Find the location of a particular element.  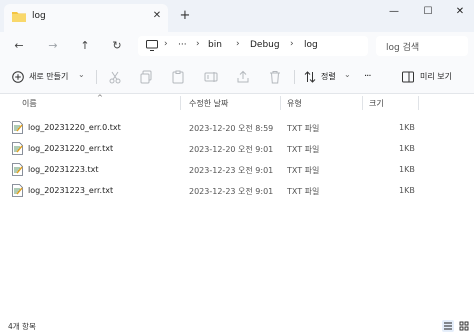

breadcrumb-bin: bin is located at coordinates (215, 45).